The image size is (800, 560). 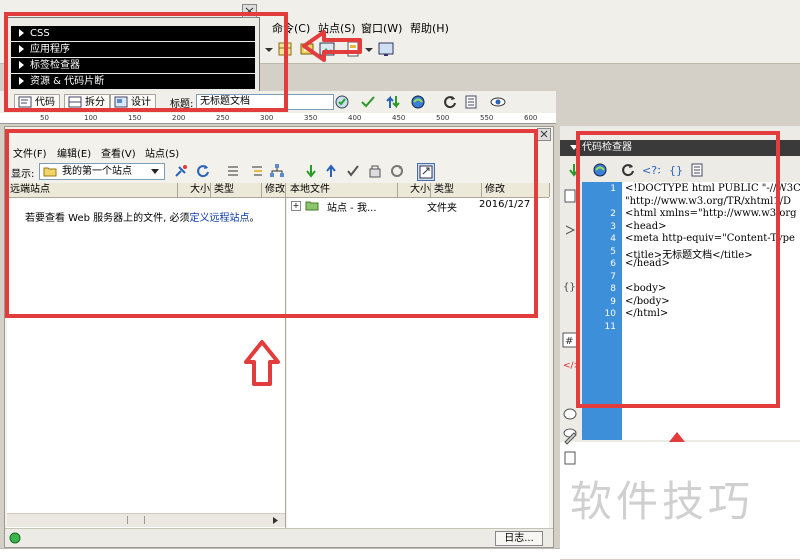 What do you see at coordinates (278, 118) in the screenshot?
I see `ruler: 50 100 150 200 250 300 350 400 450 500 550 600` at bounding box center [278, 118].